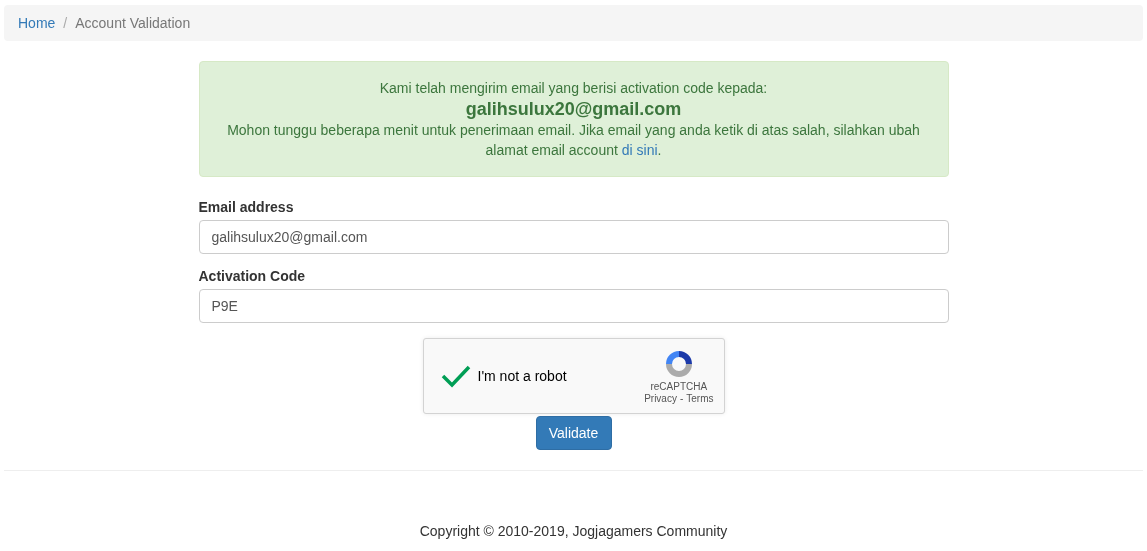 This screenshot has height=551, width=1147. I want to click on field-label: Email address, so click(246, 207).